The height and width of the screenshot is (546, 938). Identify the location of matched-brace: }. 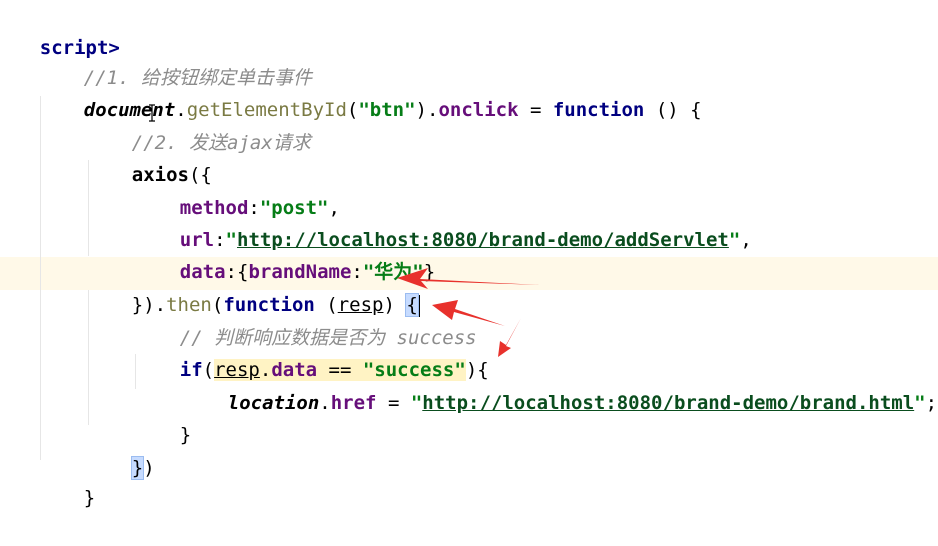
(137, 468).